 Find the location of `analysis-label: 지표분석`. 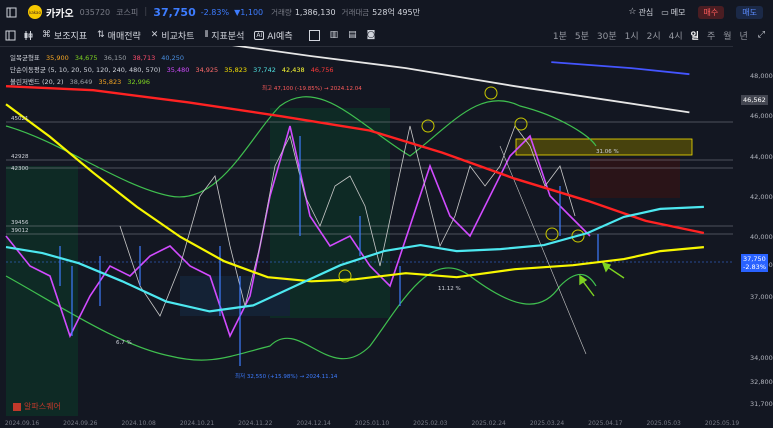

analysis-label: 지표분석 is located at coordinates (228, 36).